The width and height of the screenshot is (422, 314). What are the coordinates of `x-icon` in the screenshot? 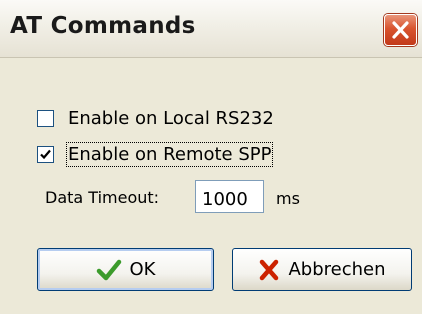 It's located at (269, 270).